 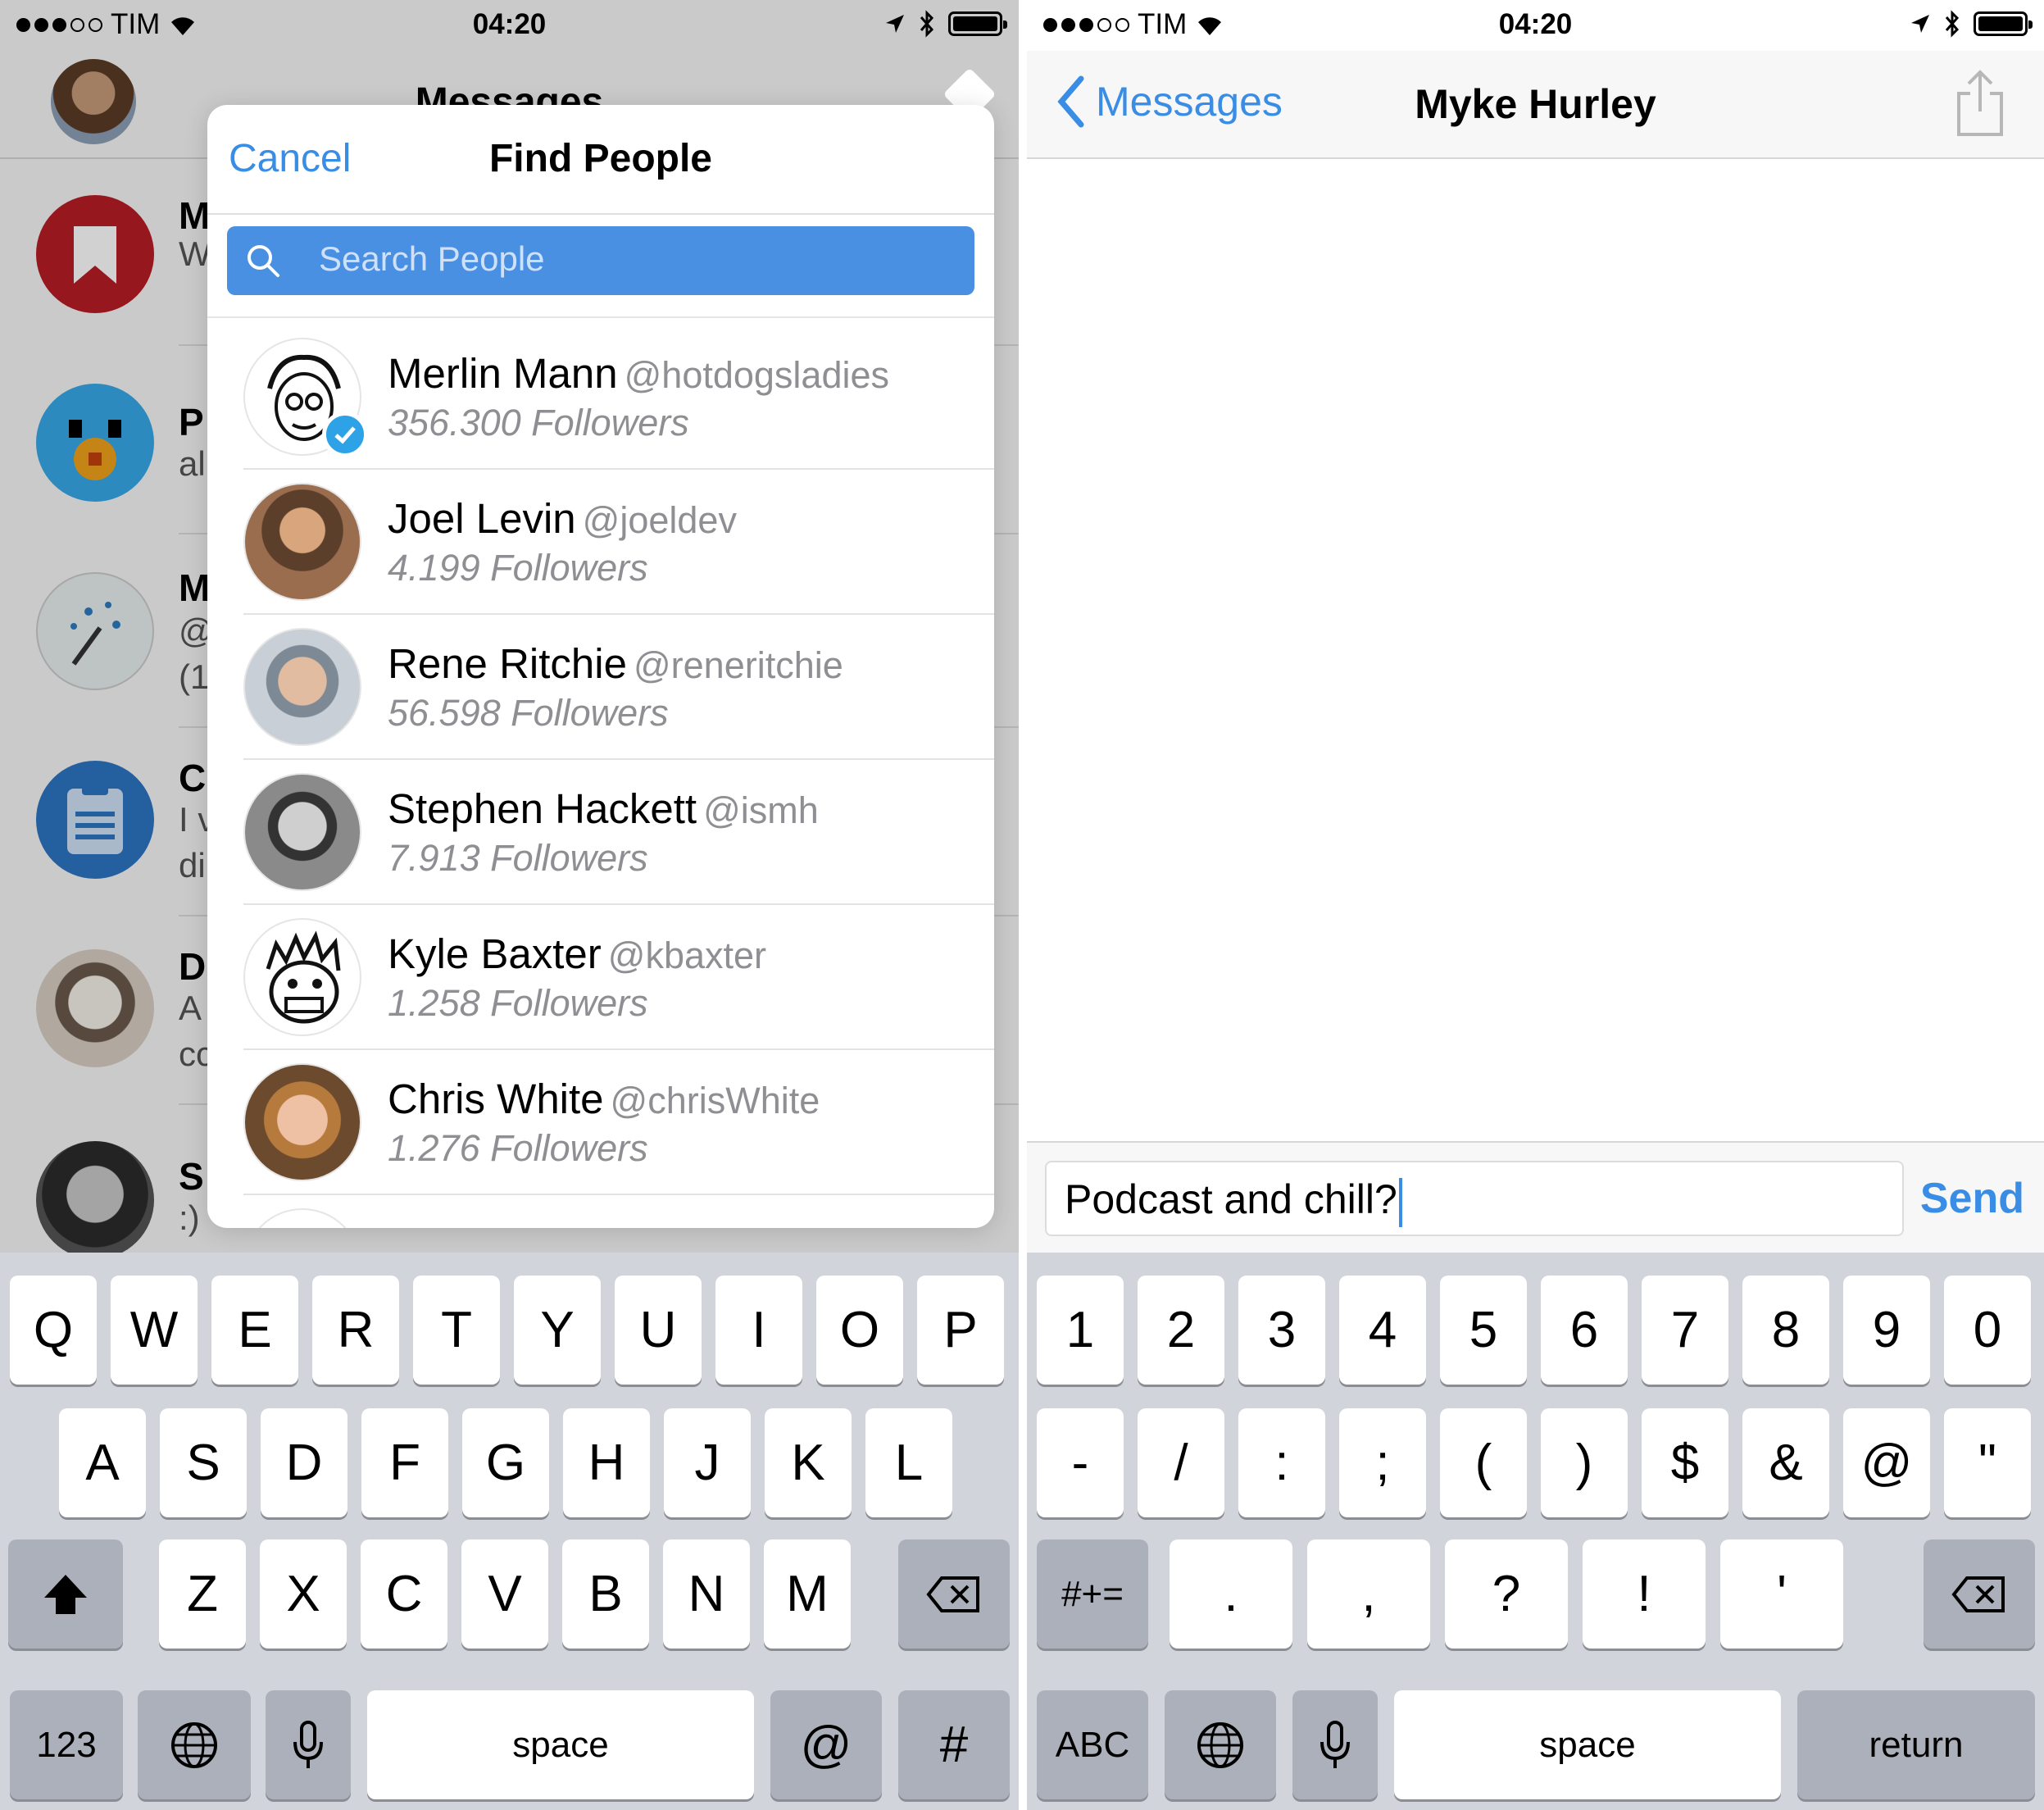 I want to click on symbol-key-0: -, so click(x=1080, y=1462).